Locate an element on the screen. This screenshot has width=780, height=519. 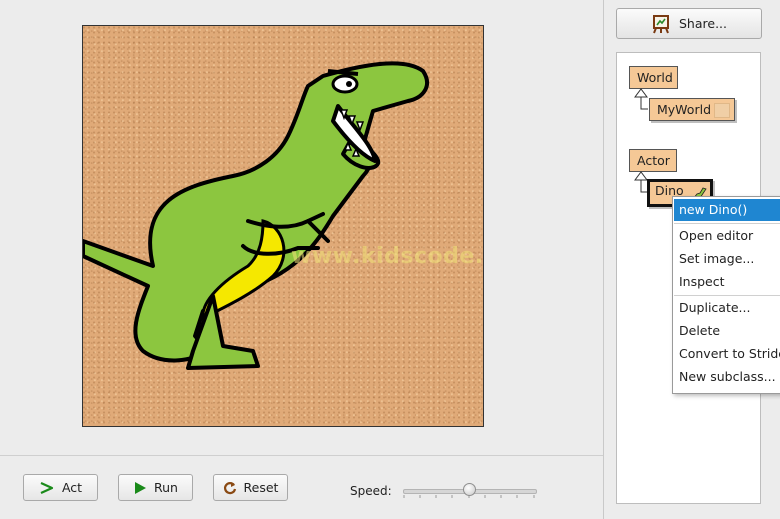
reset-label: Reset is located at coordinates (261, 487).